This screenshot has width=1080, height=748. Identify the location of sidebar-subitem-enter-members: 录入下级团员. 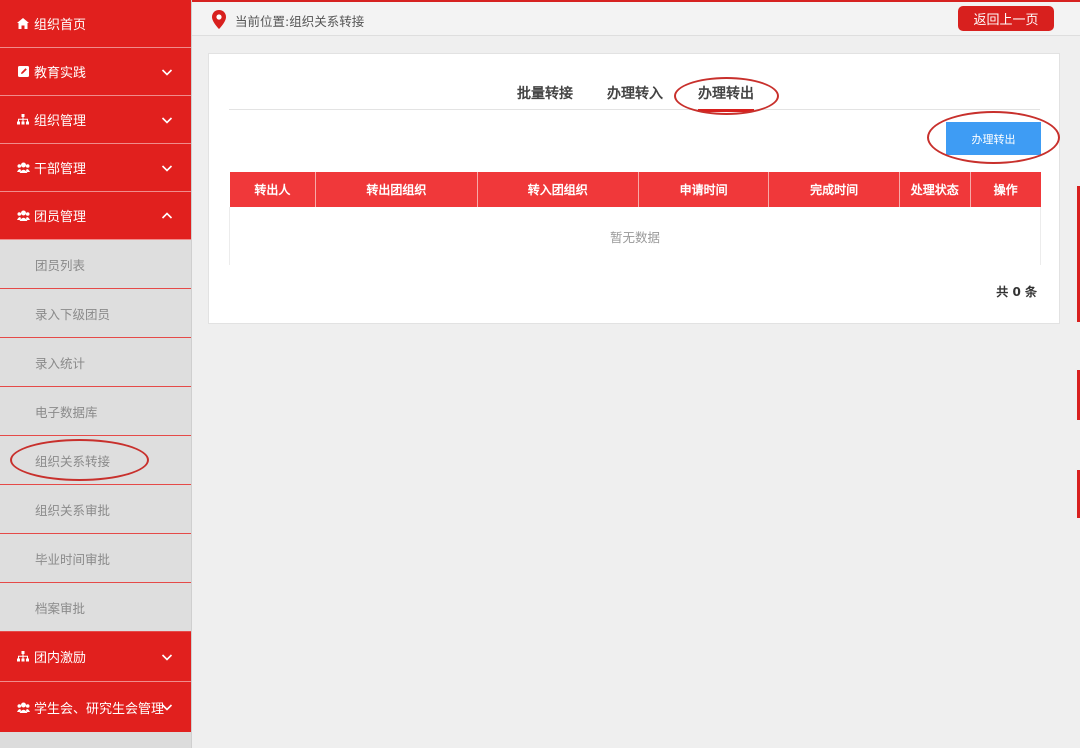
(95, 313).